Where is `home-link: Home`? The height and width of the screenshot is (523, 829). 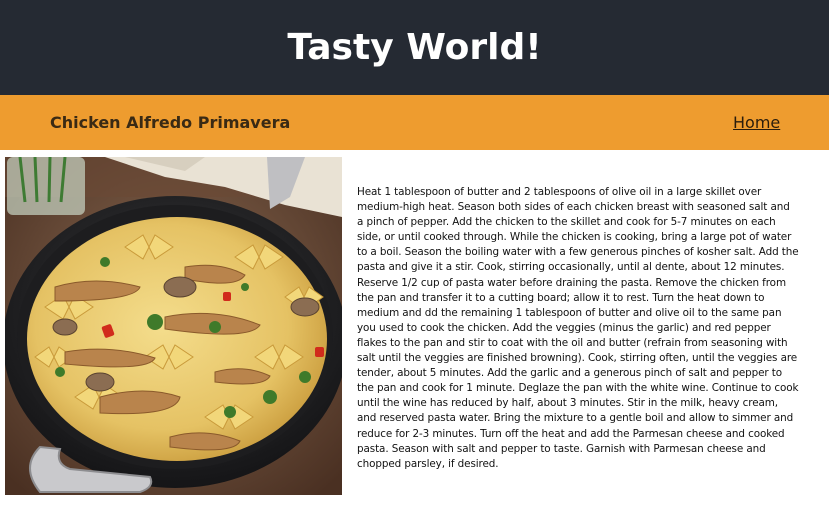 home-link: Home is located at coordinates (756, 123).